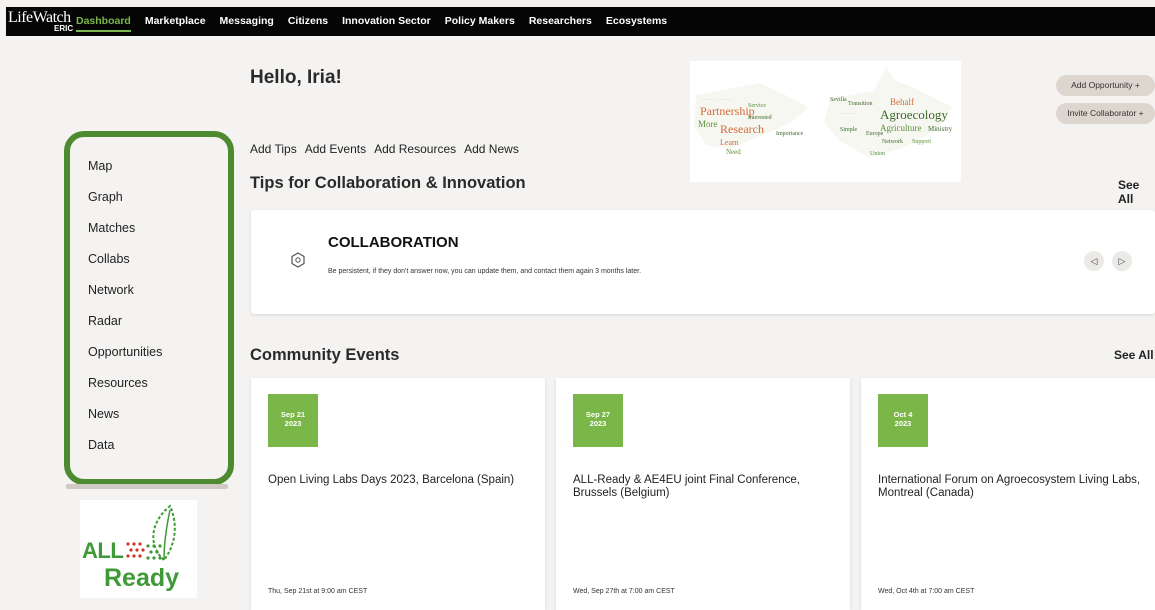 The height and width of the screenshot is (610, 1155). I want to click on event-date-day: Sep 21, so click(293, 414).